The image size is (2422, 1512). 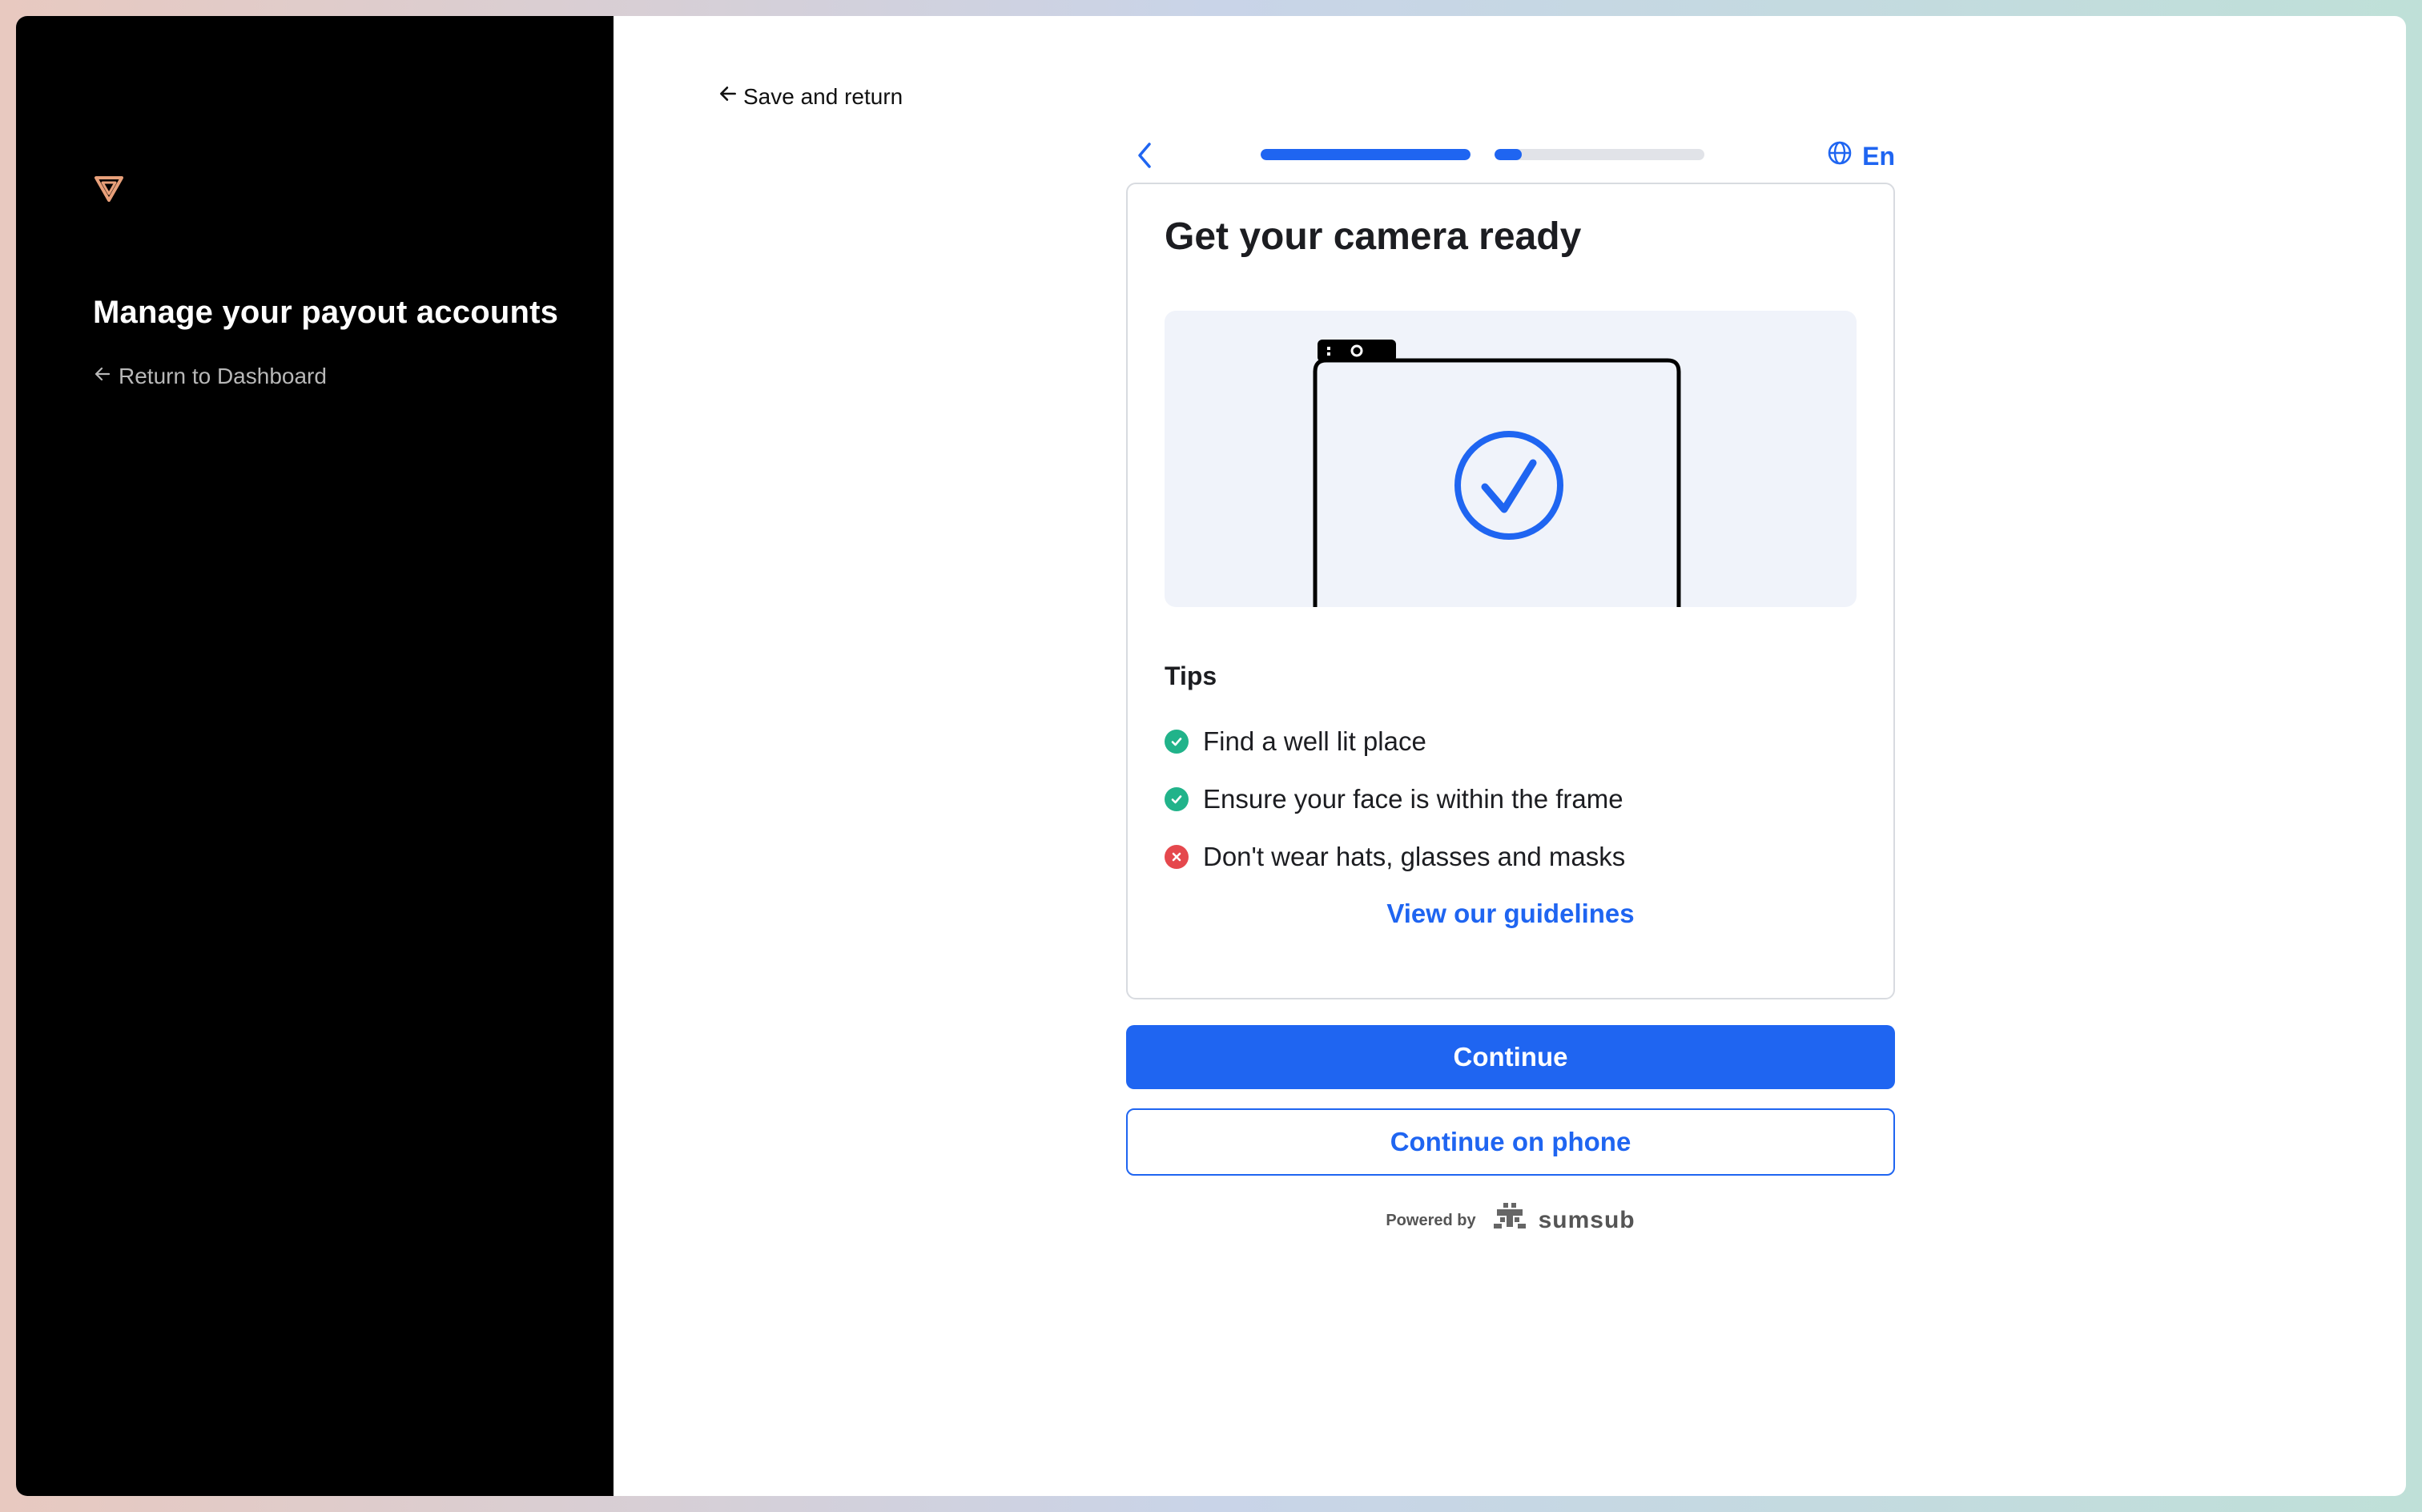 I want to click on globe-icon, so click(x=1840, y=156).